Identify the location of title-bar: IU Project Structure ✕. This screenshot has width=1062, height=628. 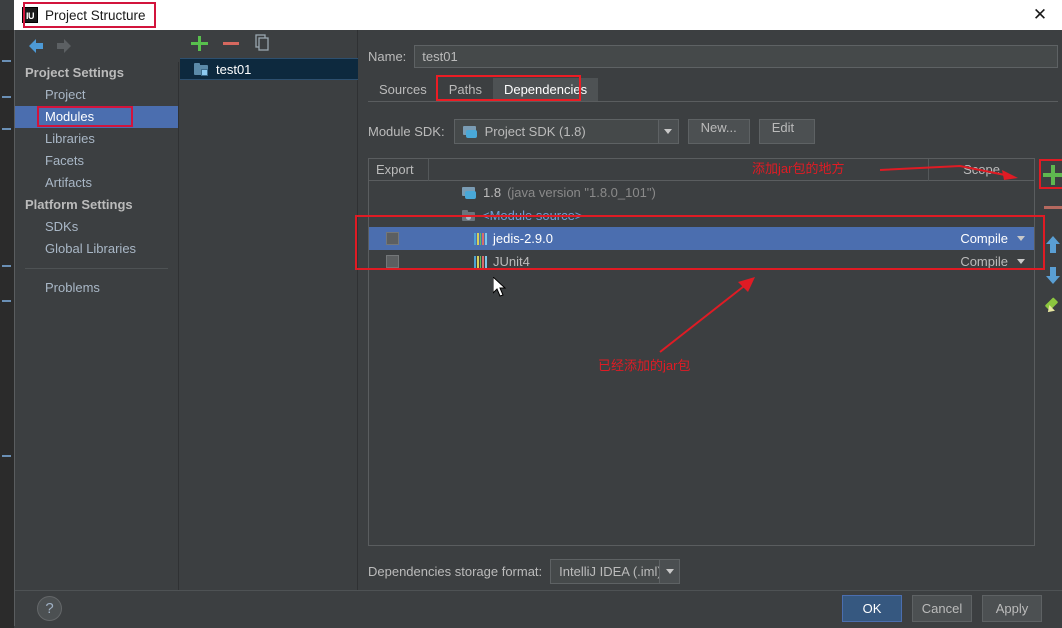
(538, 15).